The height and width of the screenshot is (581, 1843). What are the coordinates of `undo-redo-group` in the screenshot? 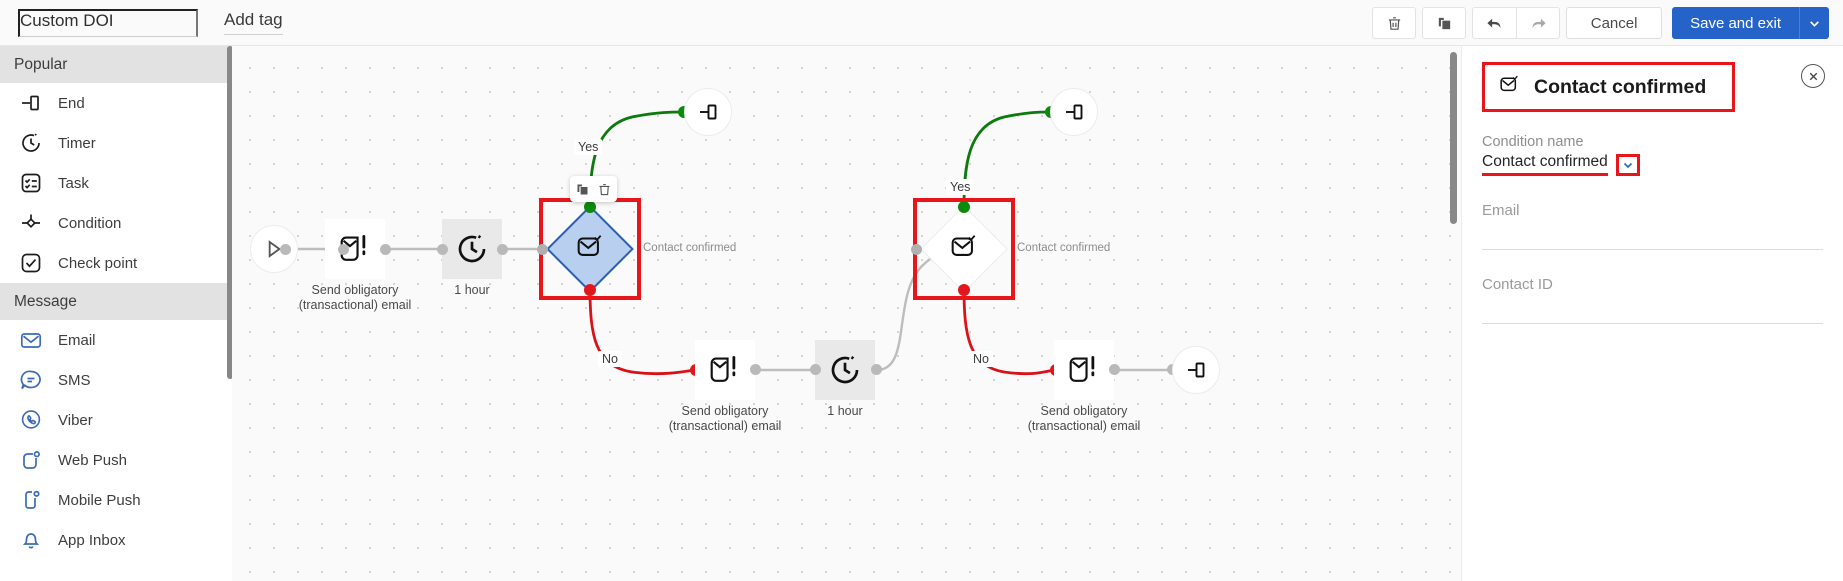 It's located at (1516, 23).